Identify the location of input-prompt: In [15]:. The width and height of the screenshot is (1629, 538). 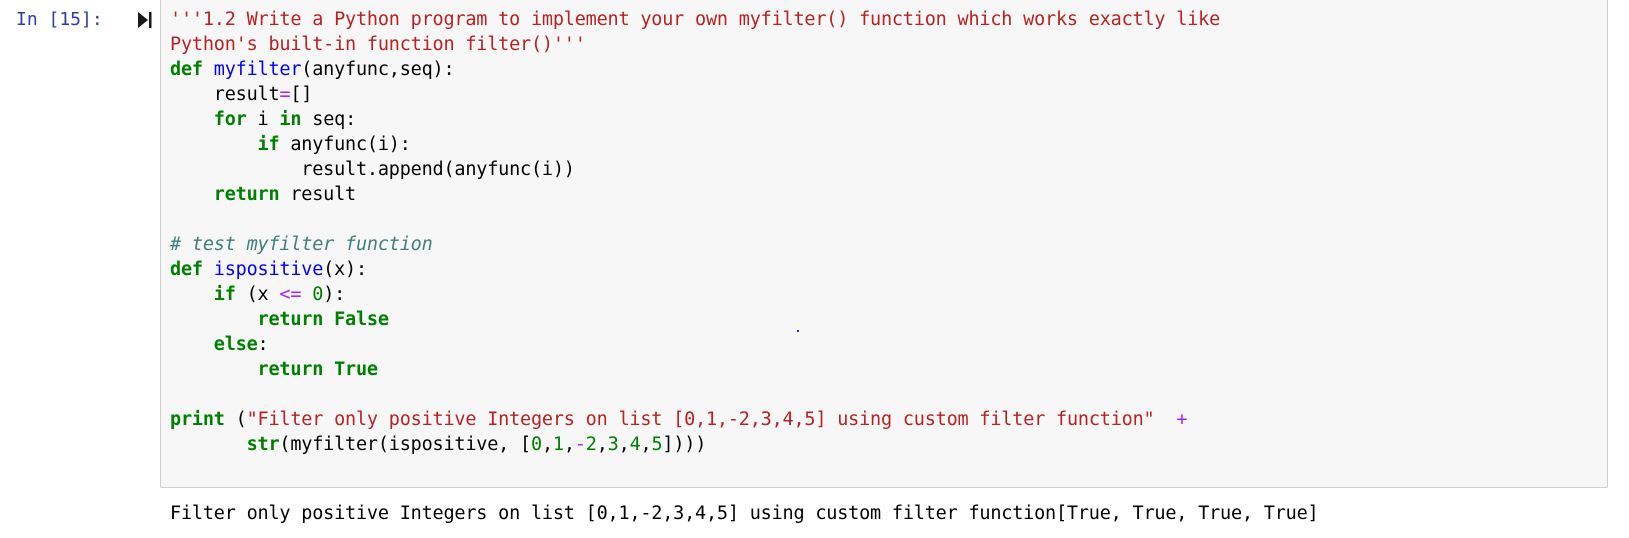
(59, 19).